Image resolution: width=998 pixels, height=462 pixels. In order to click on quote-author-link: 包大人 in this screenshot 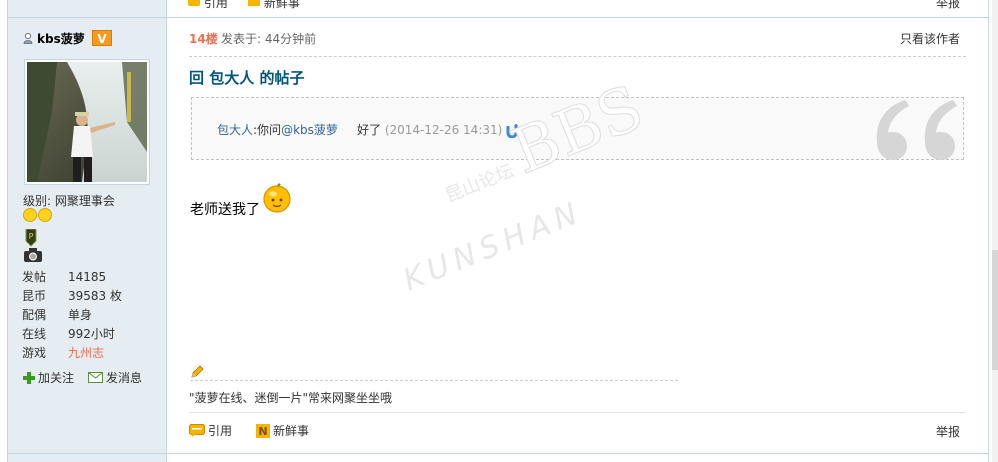, I will do `click(235, 130)`.